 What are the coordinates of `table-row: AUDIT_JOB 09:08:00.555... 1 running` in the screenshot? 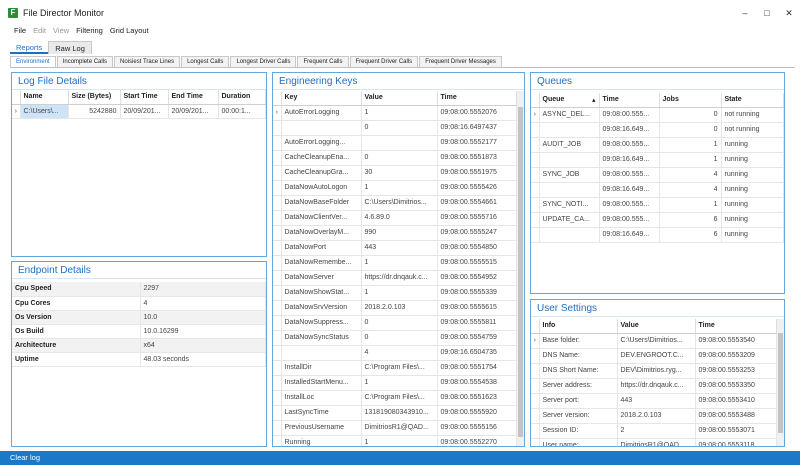 It's located at (657, 145).